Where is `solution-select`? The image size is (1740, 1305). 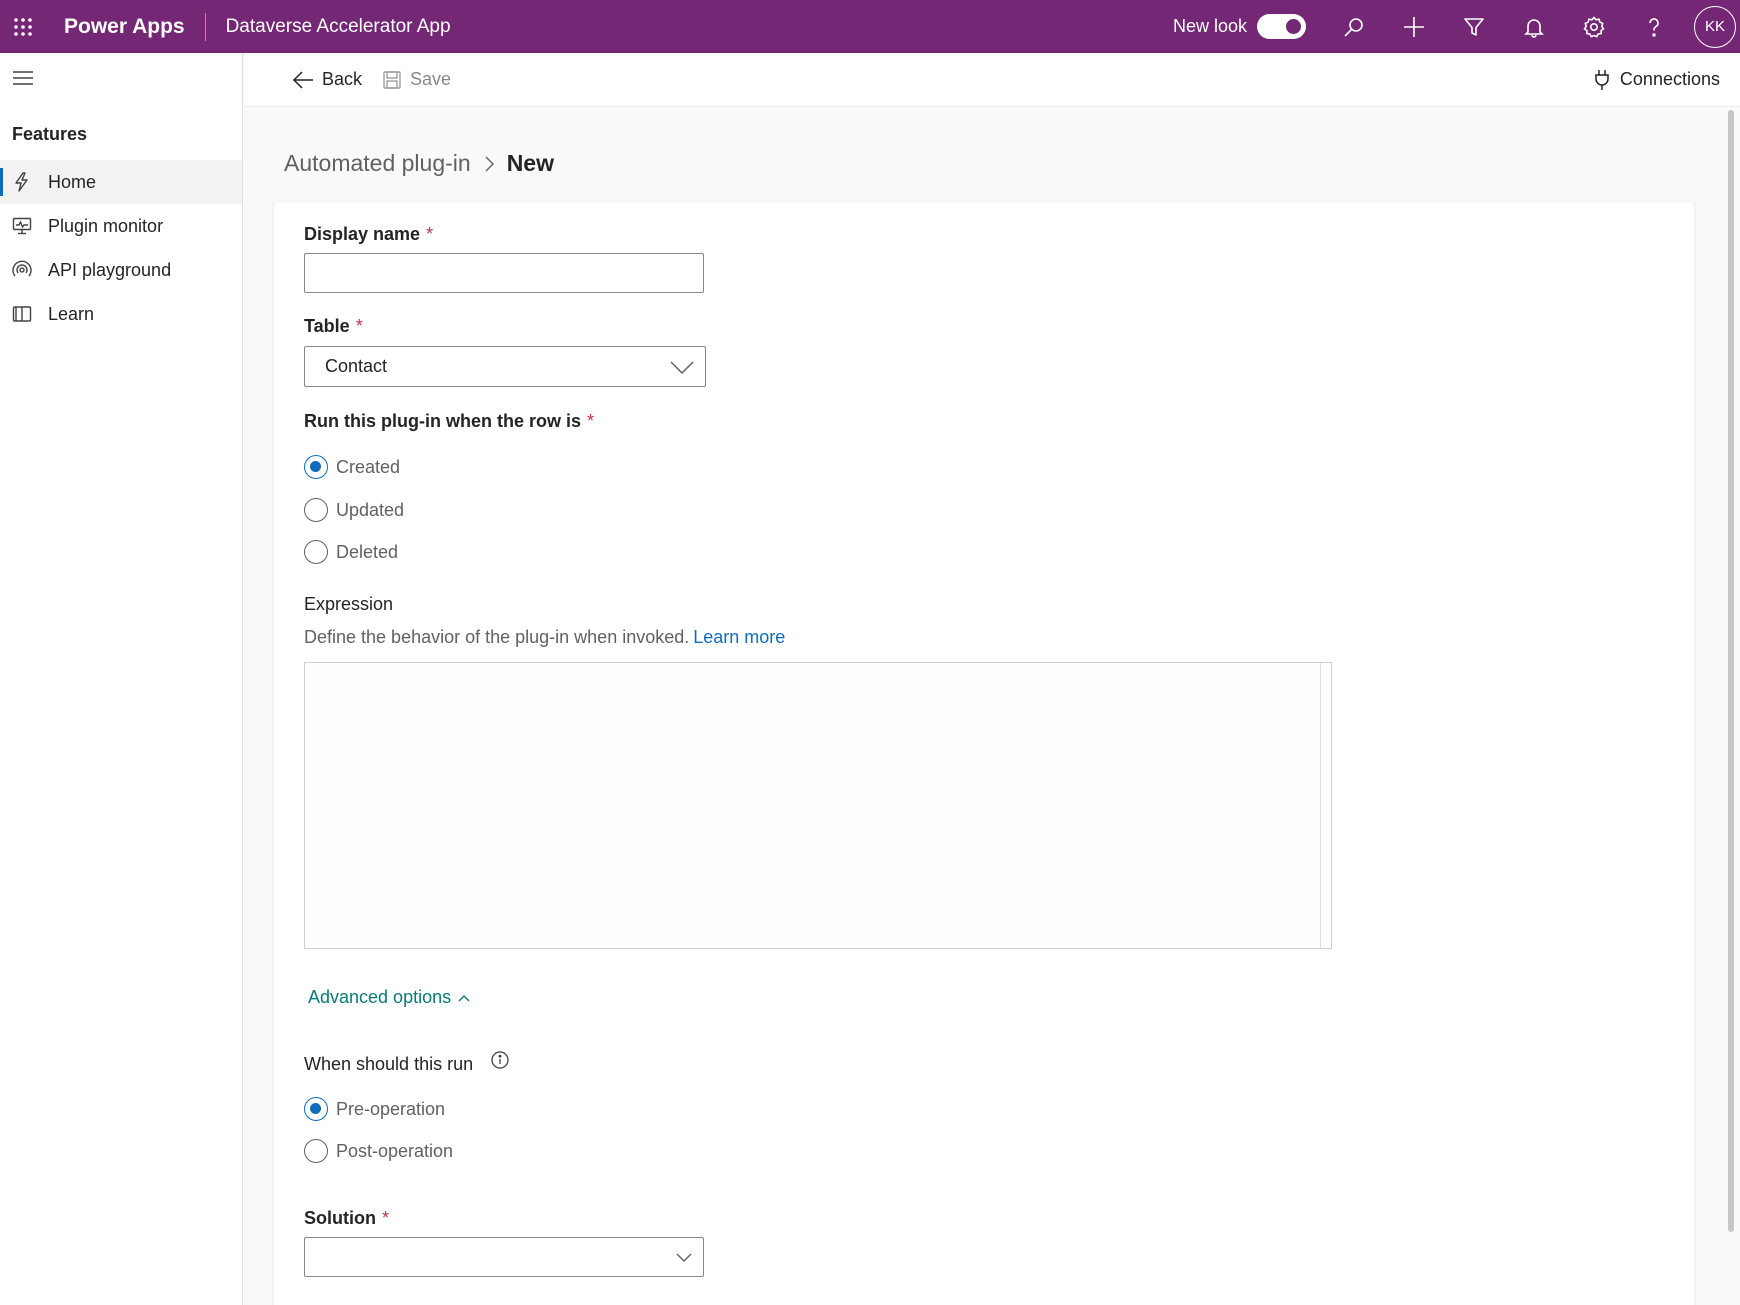 solution-select is located at coordinates (504, 1257).